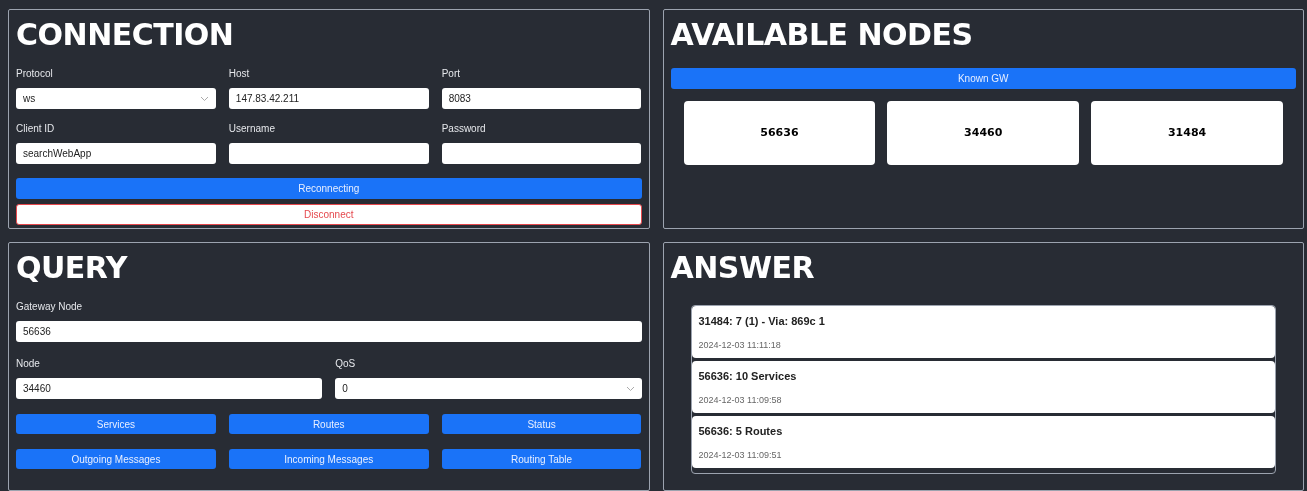 Image resolution: width=1307 pixels, height=491 pixels. Describe the element at coordinates (328, 98) in the screenshot. I see `input-field: 147.83.42.211` at that location.